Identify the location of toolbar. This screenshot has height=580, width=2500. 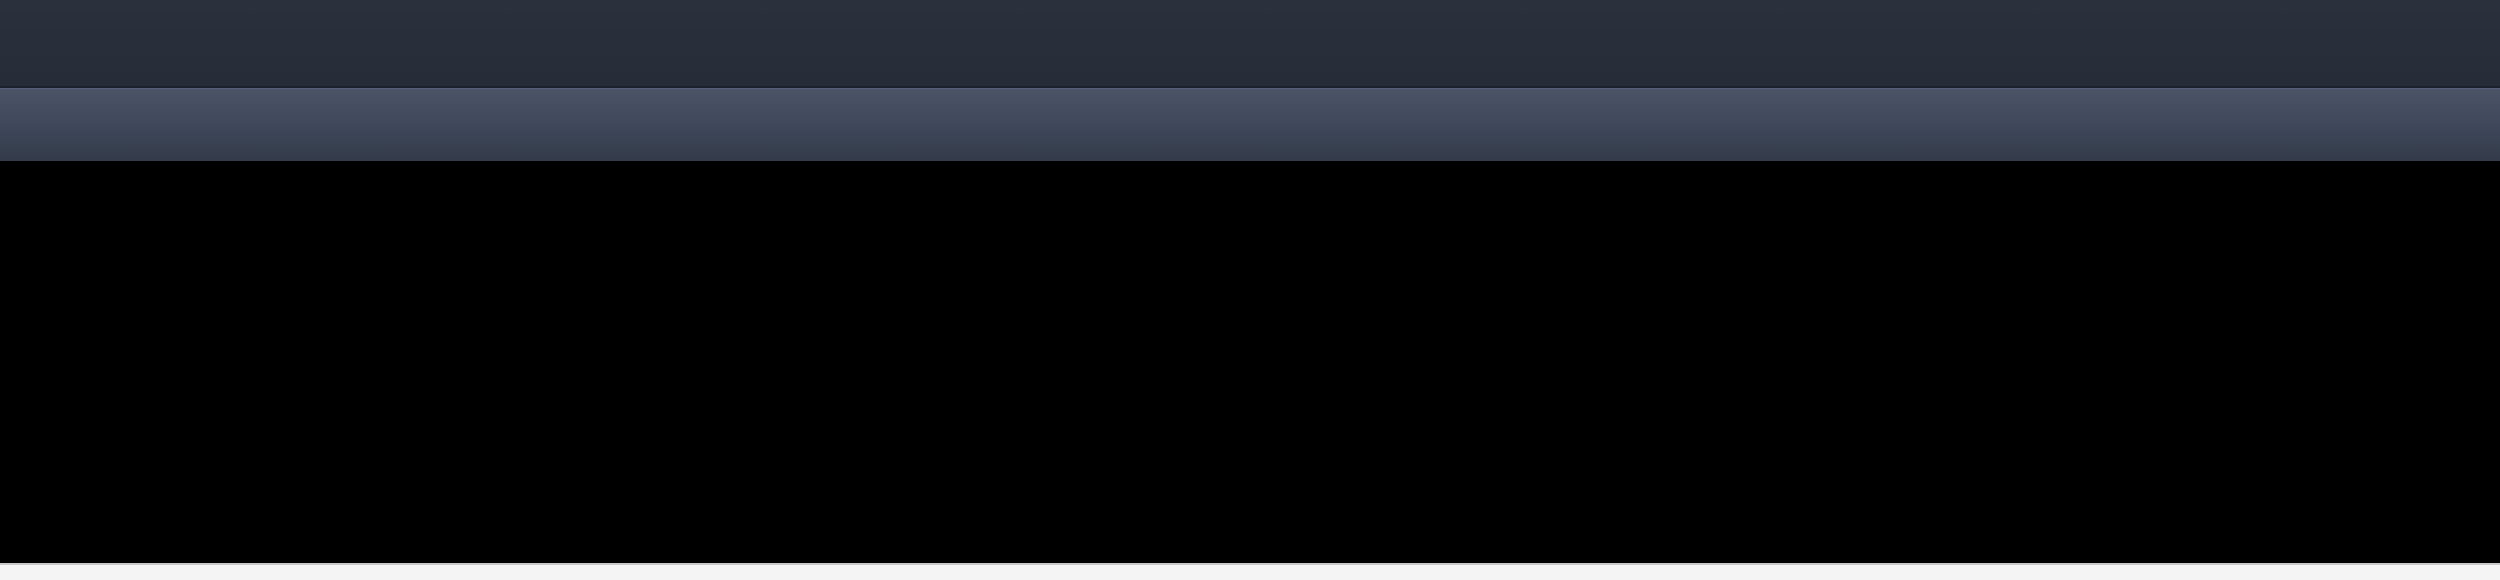
(1250, 124).